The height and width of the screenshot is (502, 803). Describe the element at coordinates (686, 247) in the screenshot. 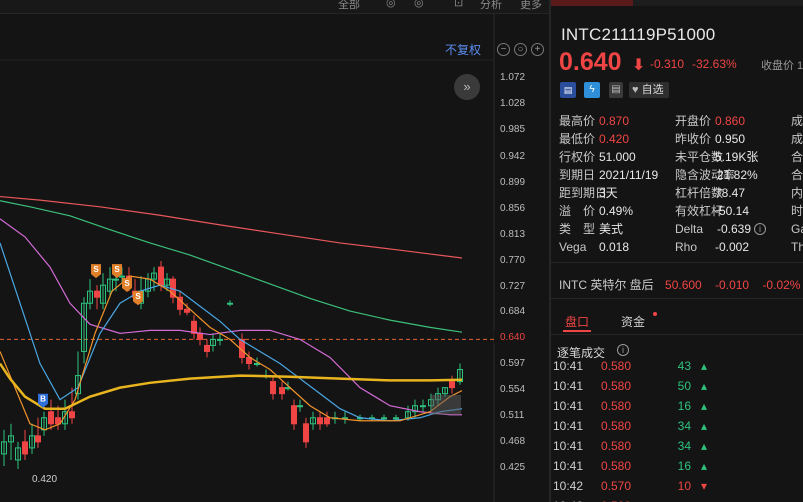

I see `field-label: Rho` at that location.